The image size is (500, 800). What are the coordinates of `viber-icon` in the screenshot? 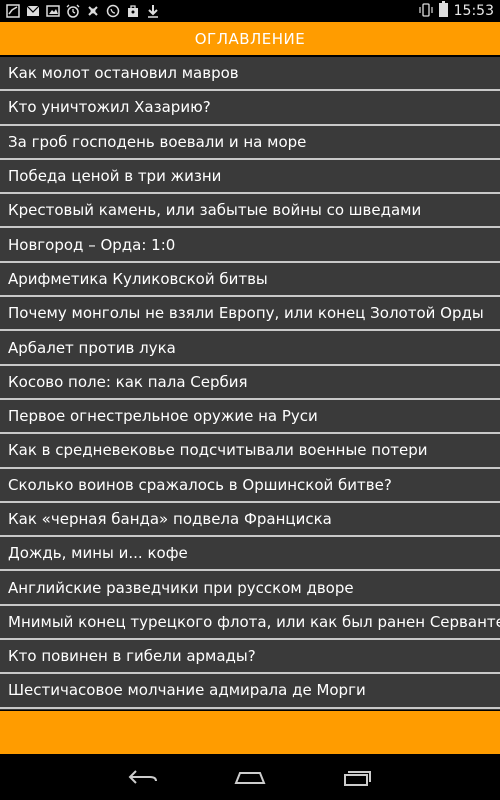 It's located at (113, 11).